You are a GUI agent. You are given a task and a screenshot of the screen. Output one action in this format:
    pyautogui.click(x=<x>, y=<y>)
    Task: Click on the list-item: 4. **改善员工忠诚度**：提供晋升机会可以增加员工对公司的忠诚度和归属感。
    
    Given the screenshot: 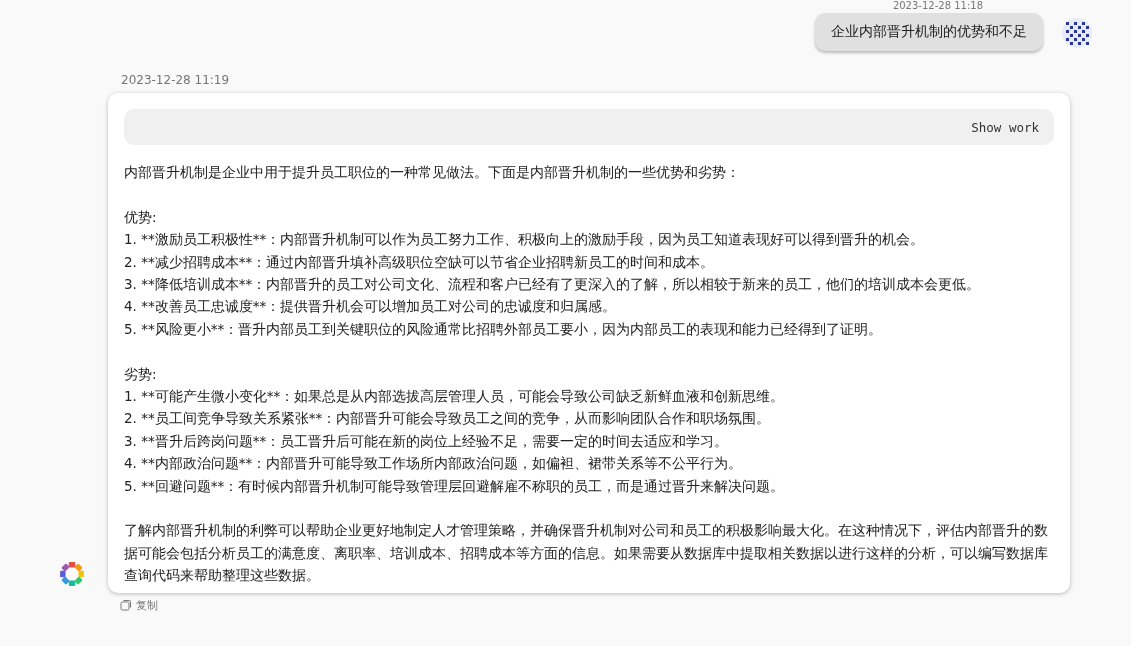 What is the action you would take?
    pyautogui.click(x=371, y=307)
    